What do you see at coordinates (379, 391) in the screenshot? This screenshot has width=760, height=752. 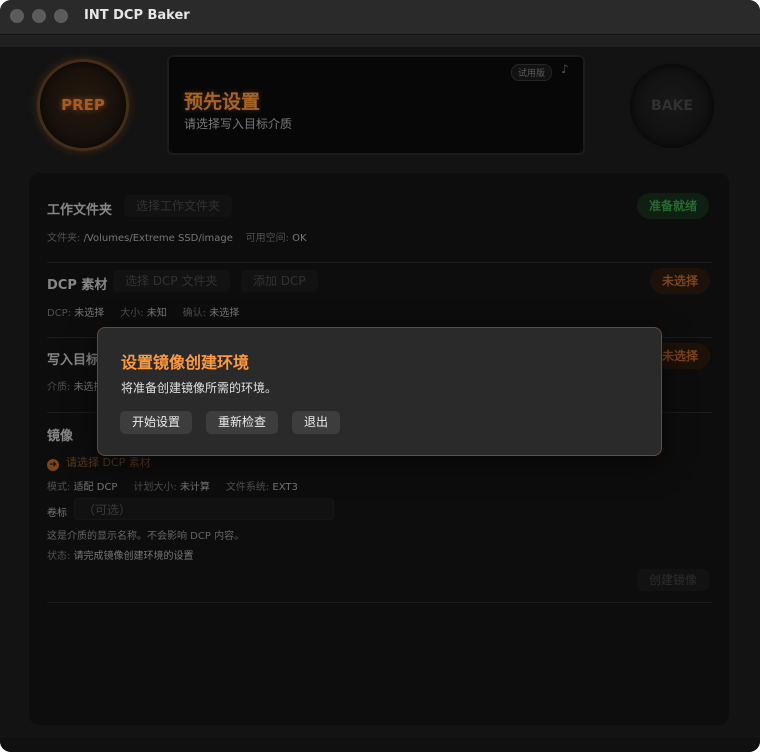 I see `setup-dialog: 设置镜像创建环境 将准备创建镜像所需的环境。 开始设置 重新检查 退出` at bounding box center [379, 391].